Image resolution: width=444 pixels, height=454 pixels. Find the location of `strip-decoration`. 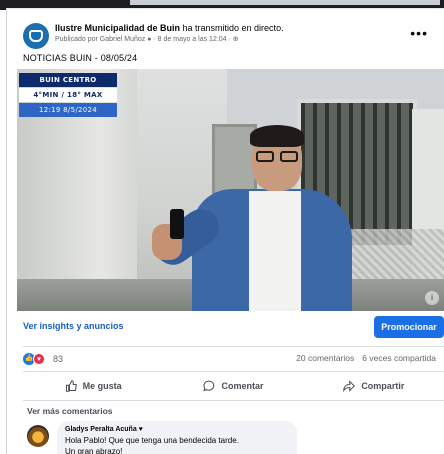

strip-decoration is located at coordinates (285, 2).